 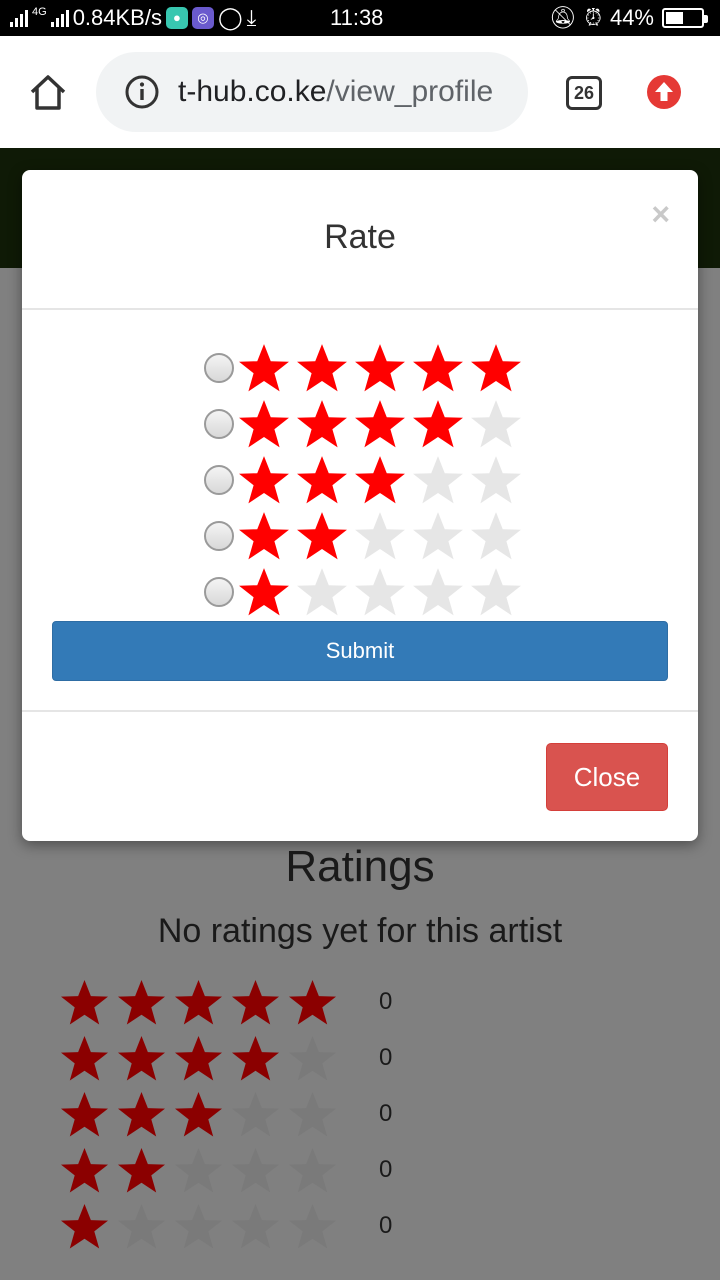 I want to click on status-left: 4G 0.84KB/s ● ◎ ◯ ⤓, so click(x=133, y=18).